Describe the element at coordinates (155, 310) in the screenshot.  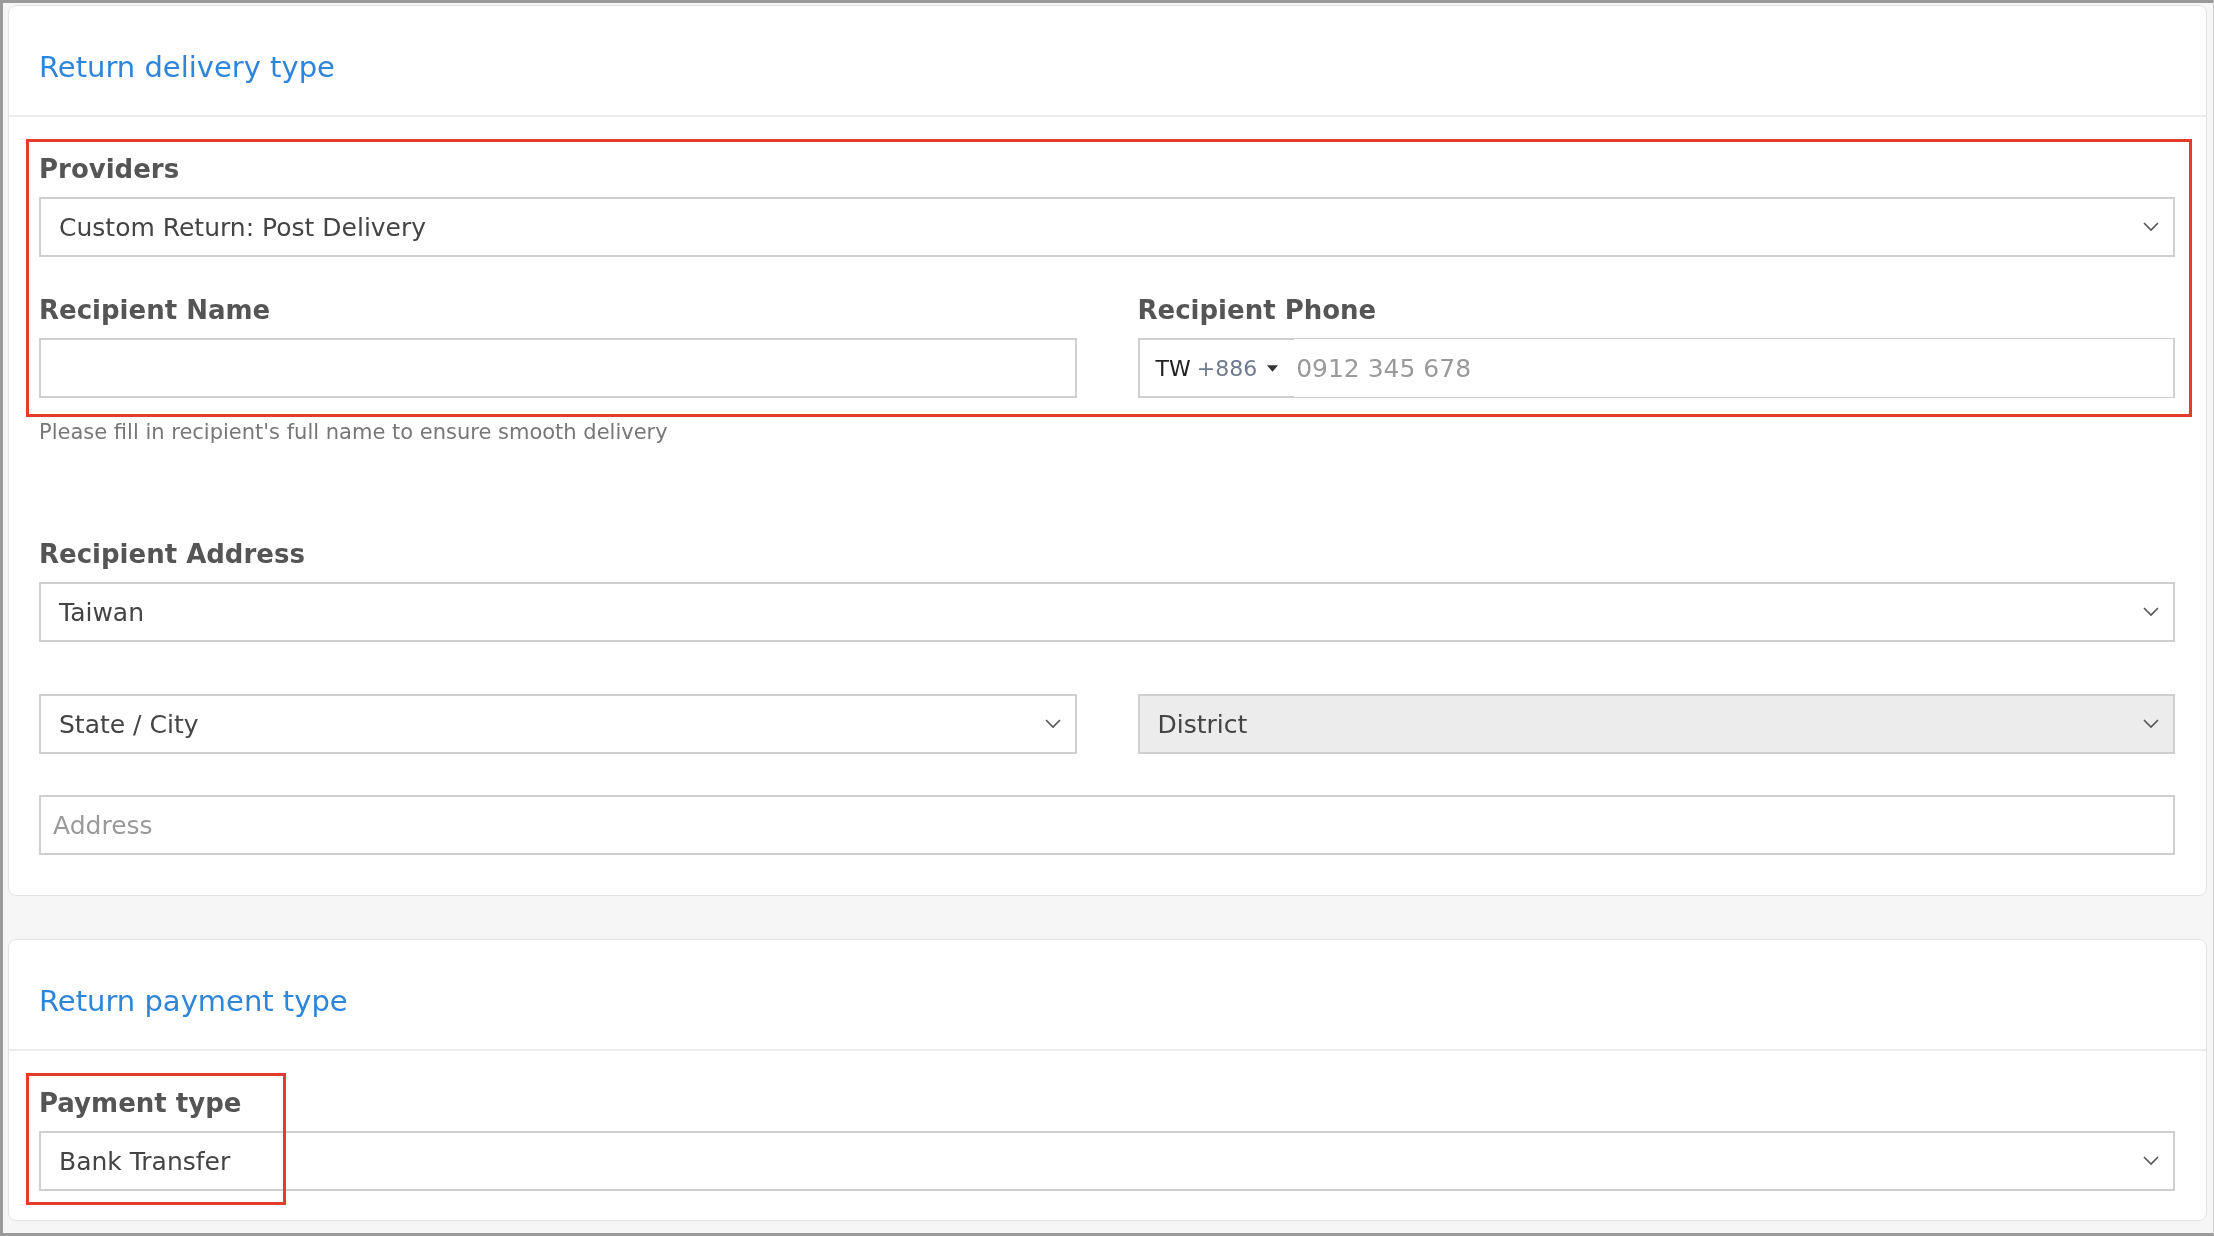
I see `field-label: Recipient Name` at that location.